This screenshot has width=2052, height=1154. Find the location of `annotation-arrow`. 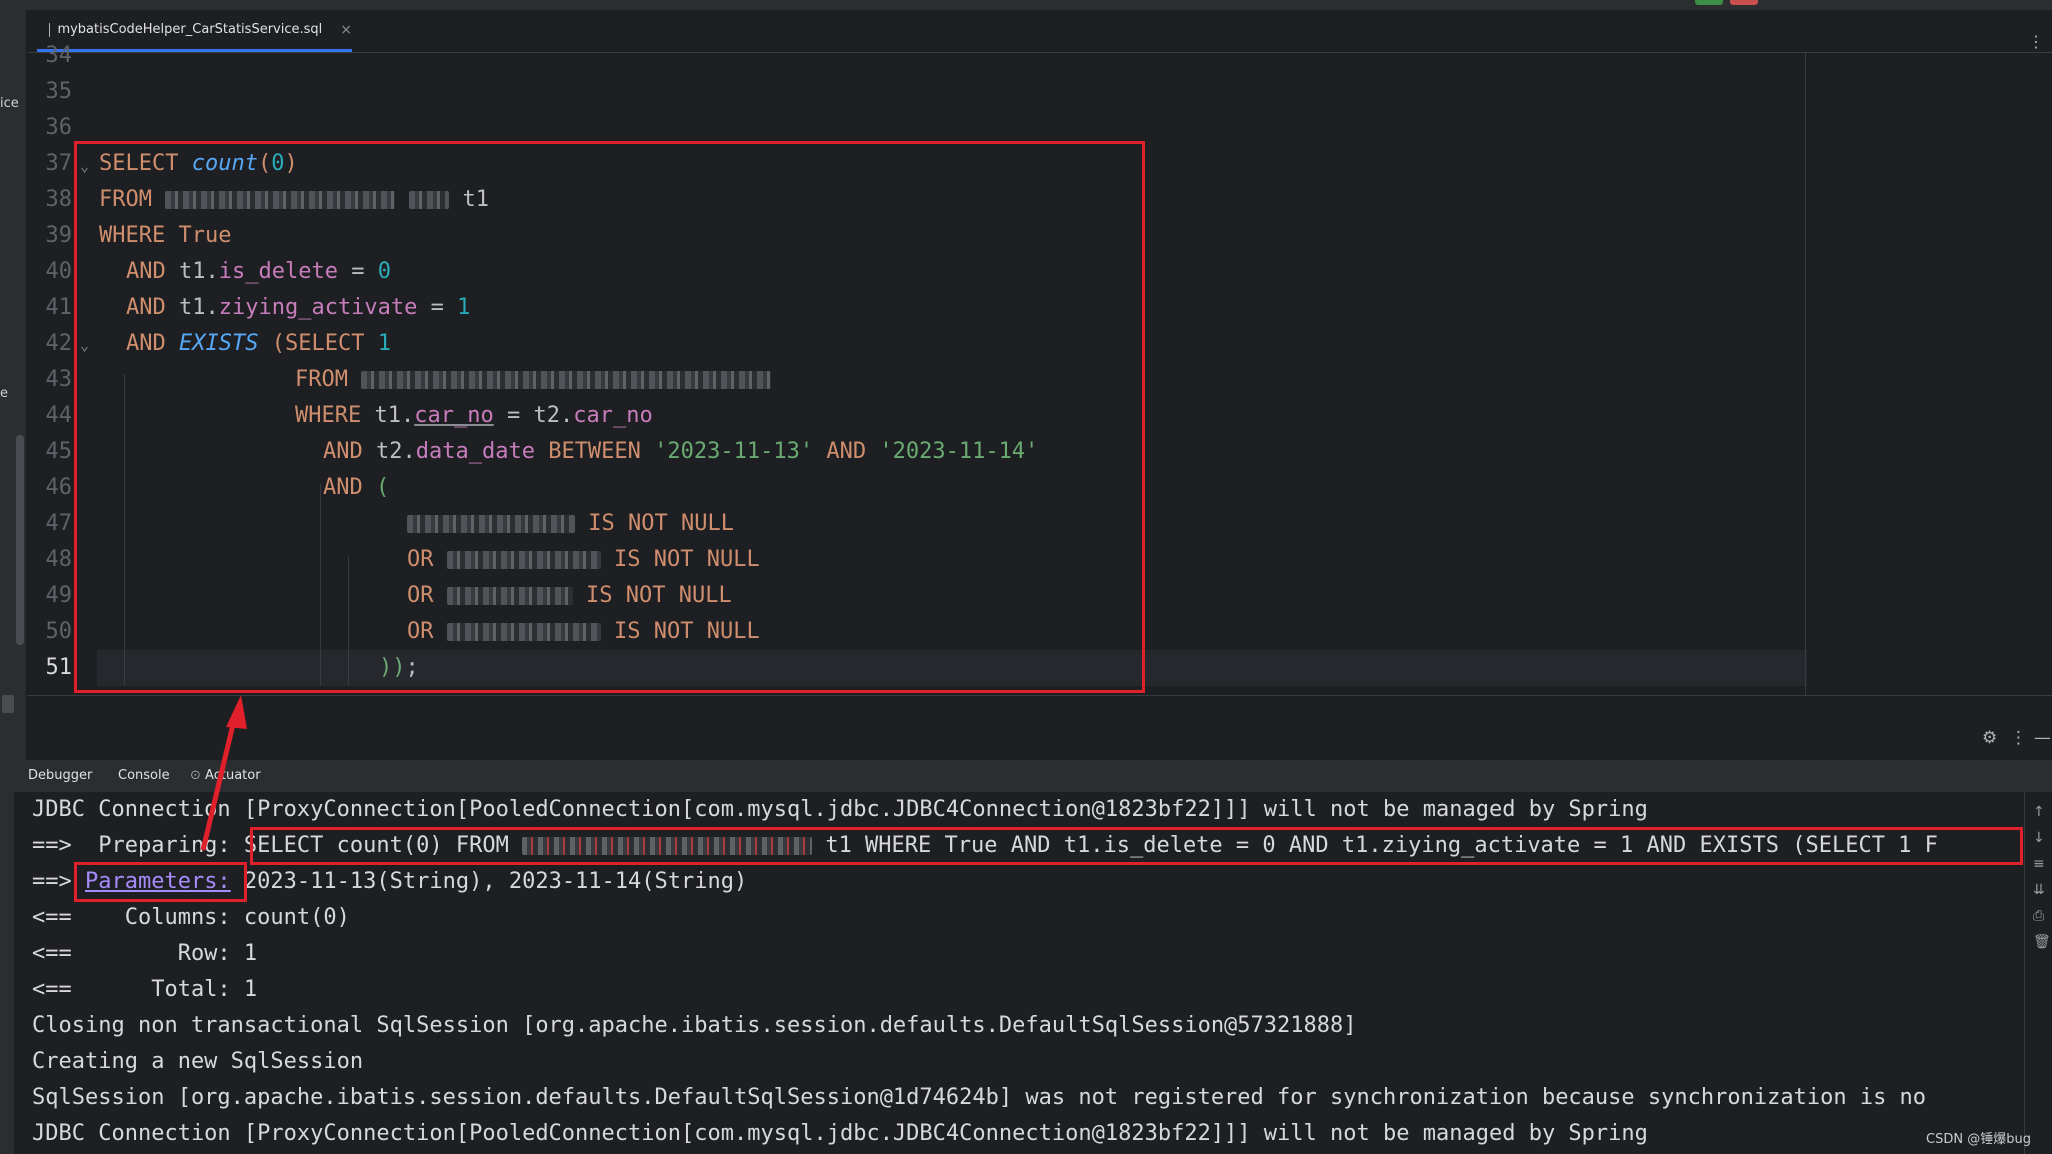

annotation-arrow is located at coordinates (223, 773).